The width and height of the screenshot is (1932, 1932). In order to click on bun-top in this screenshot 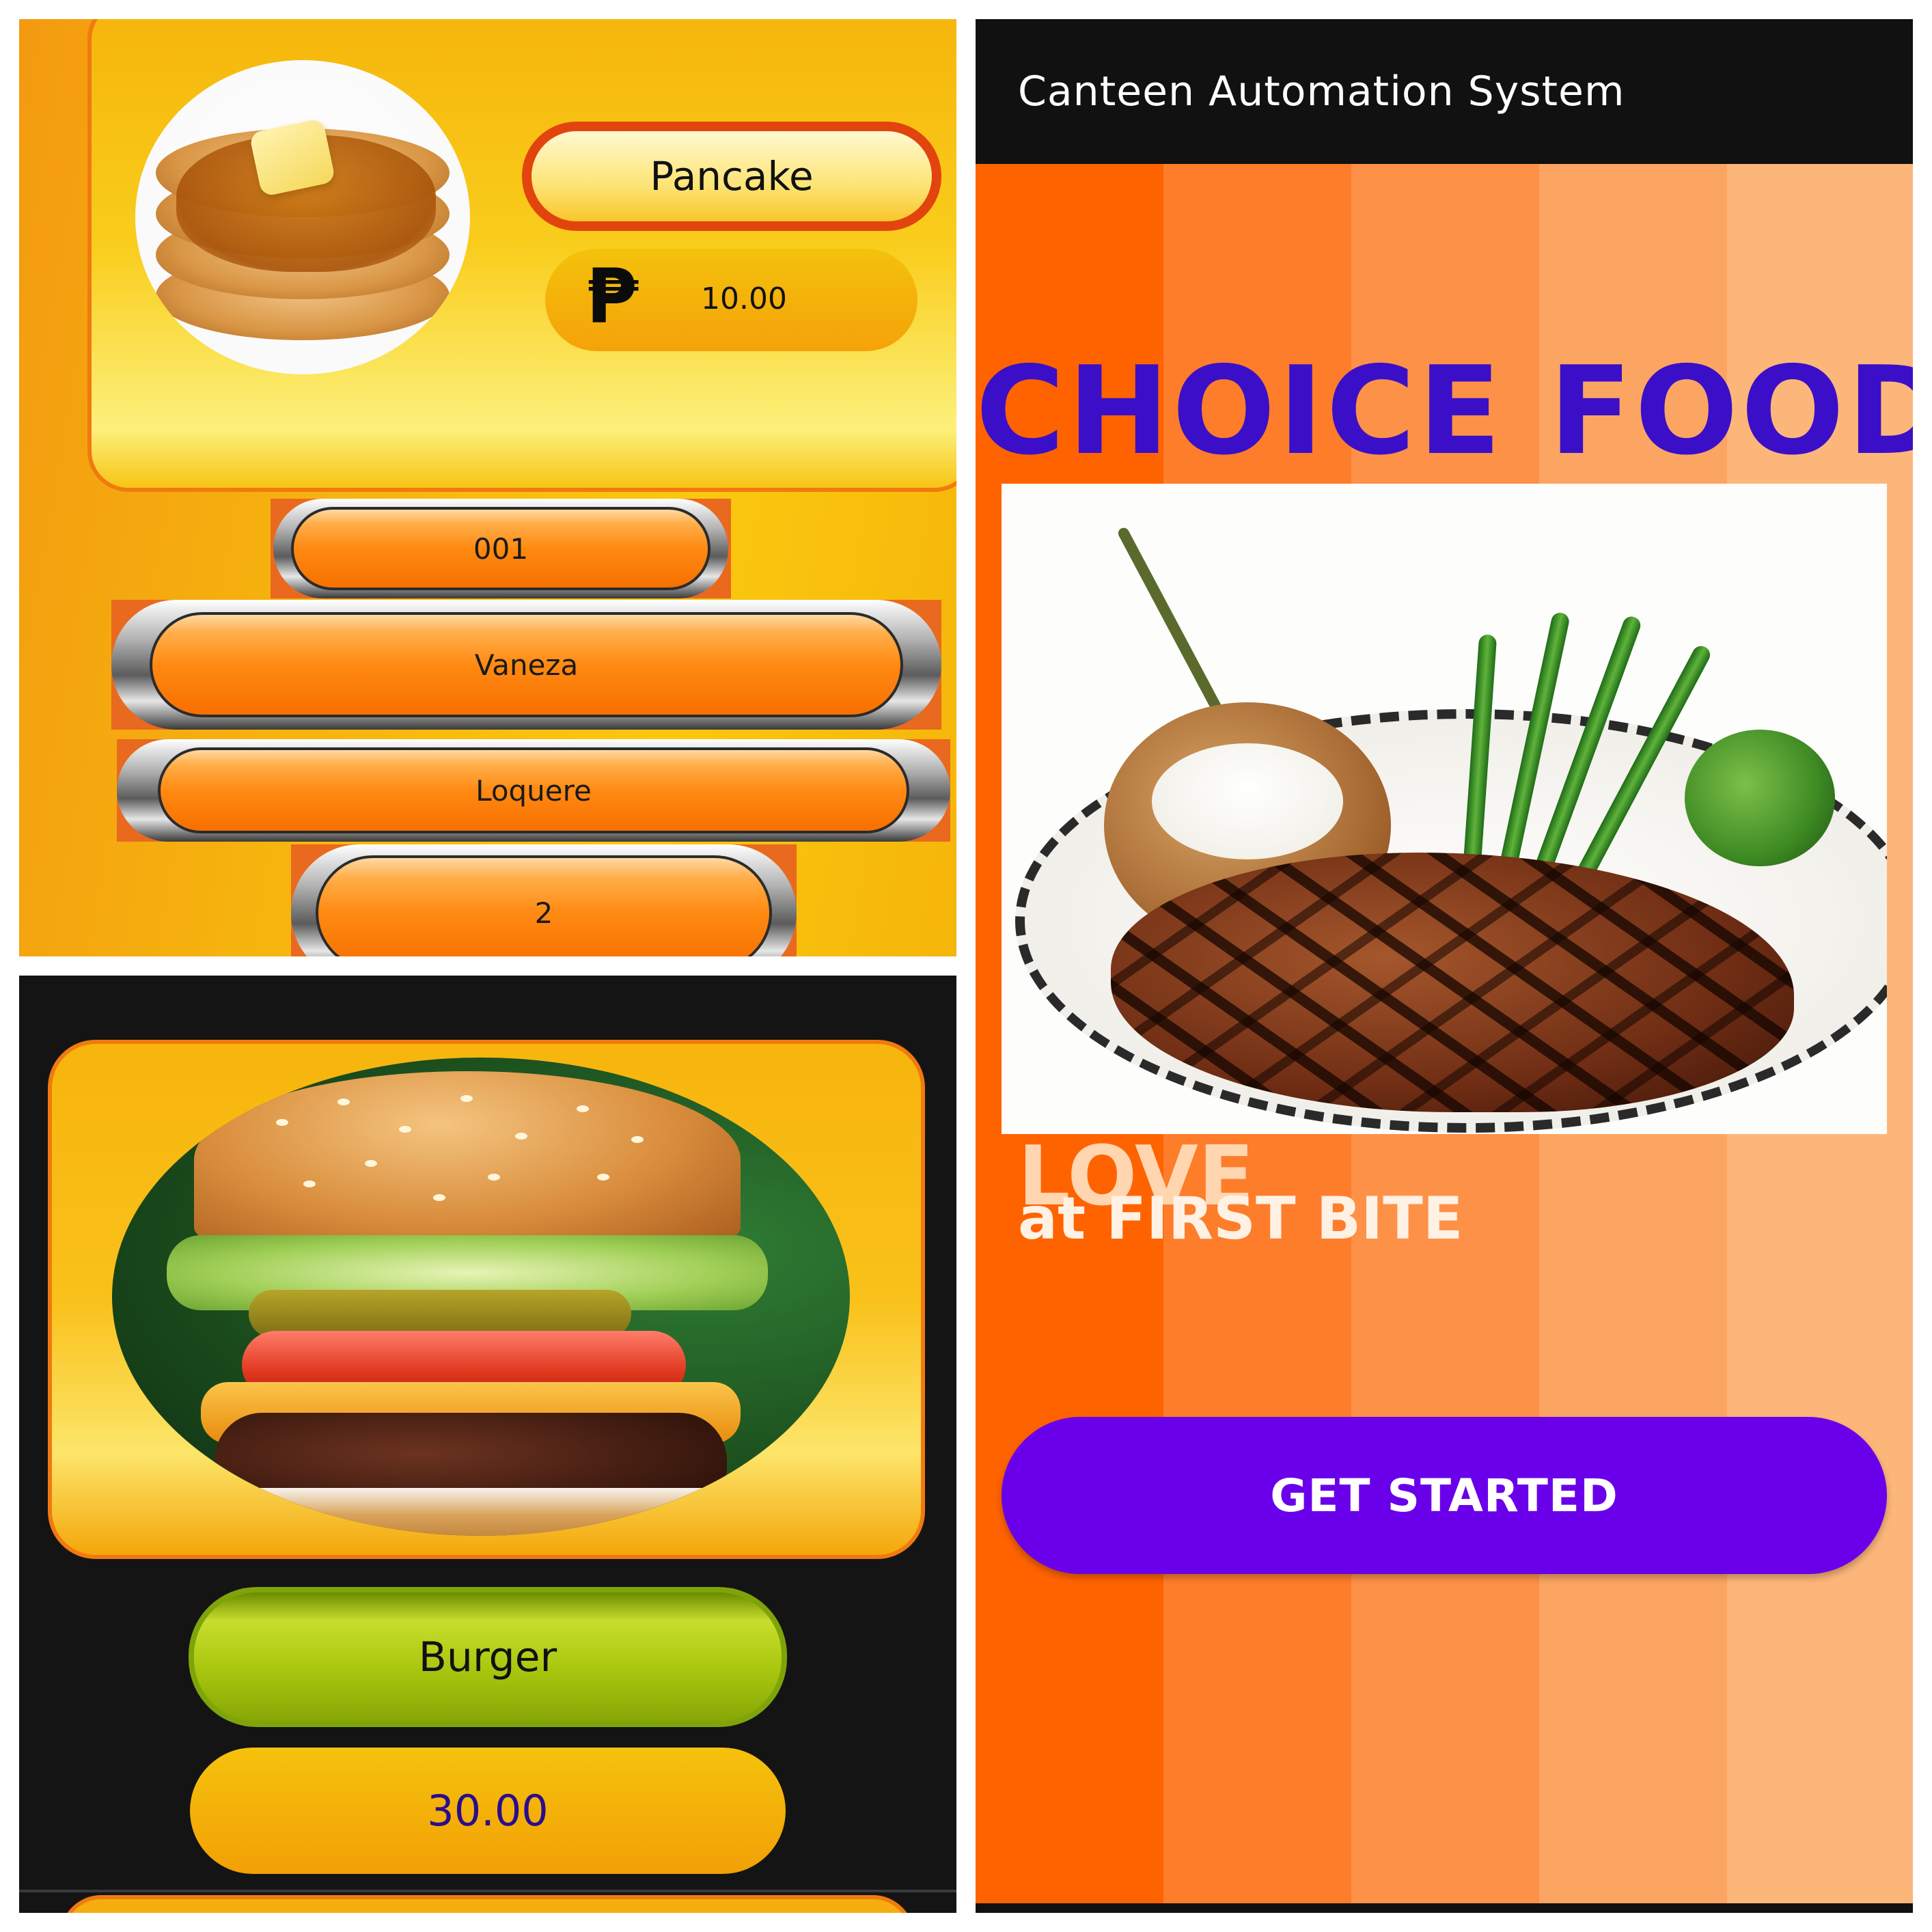, I will do `click(468, 1160)`.